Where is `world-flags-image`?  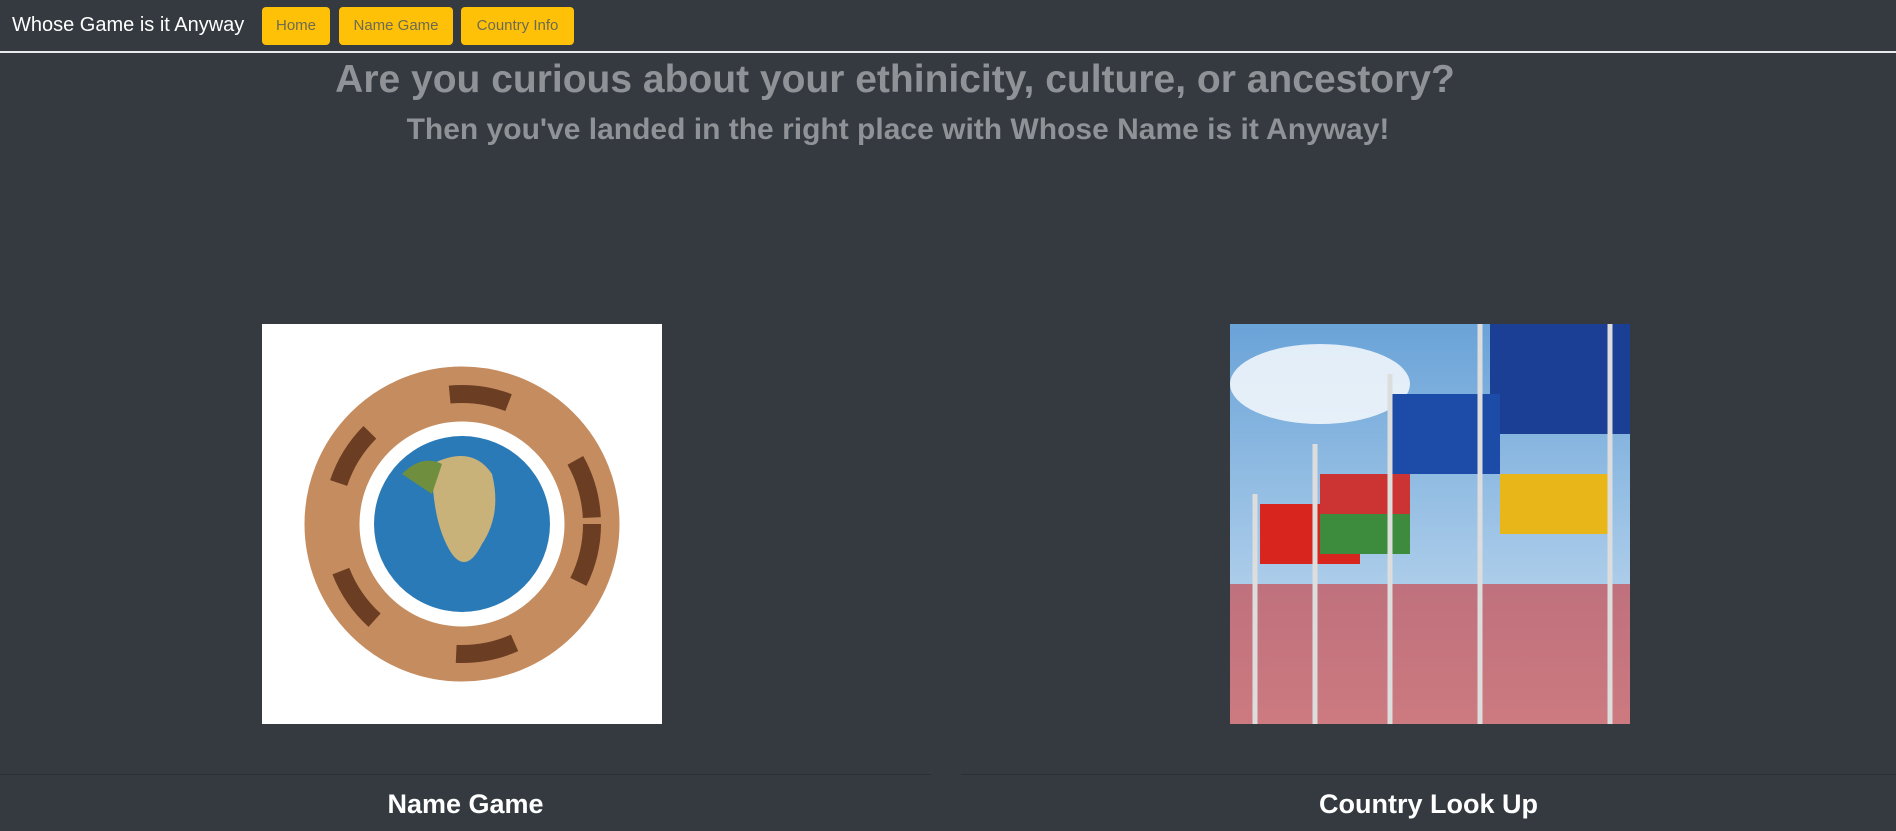
world-flags-image is located at coordinates (1430, 524).